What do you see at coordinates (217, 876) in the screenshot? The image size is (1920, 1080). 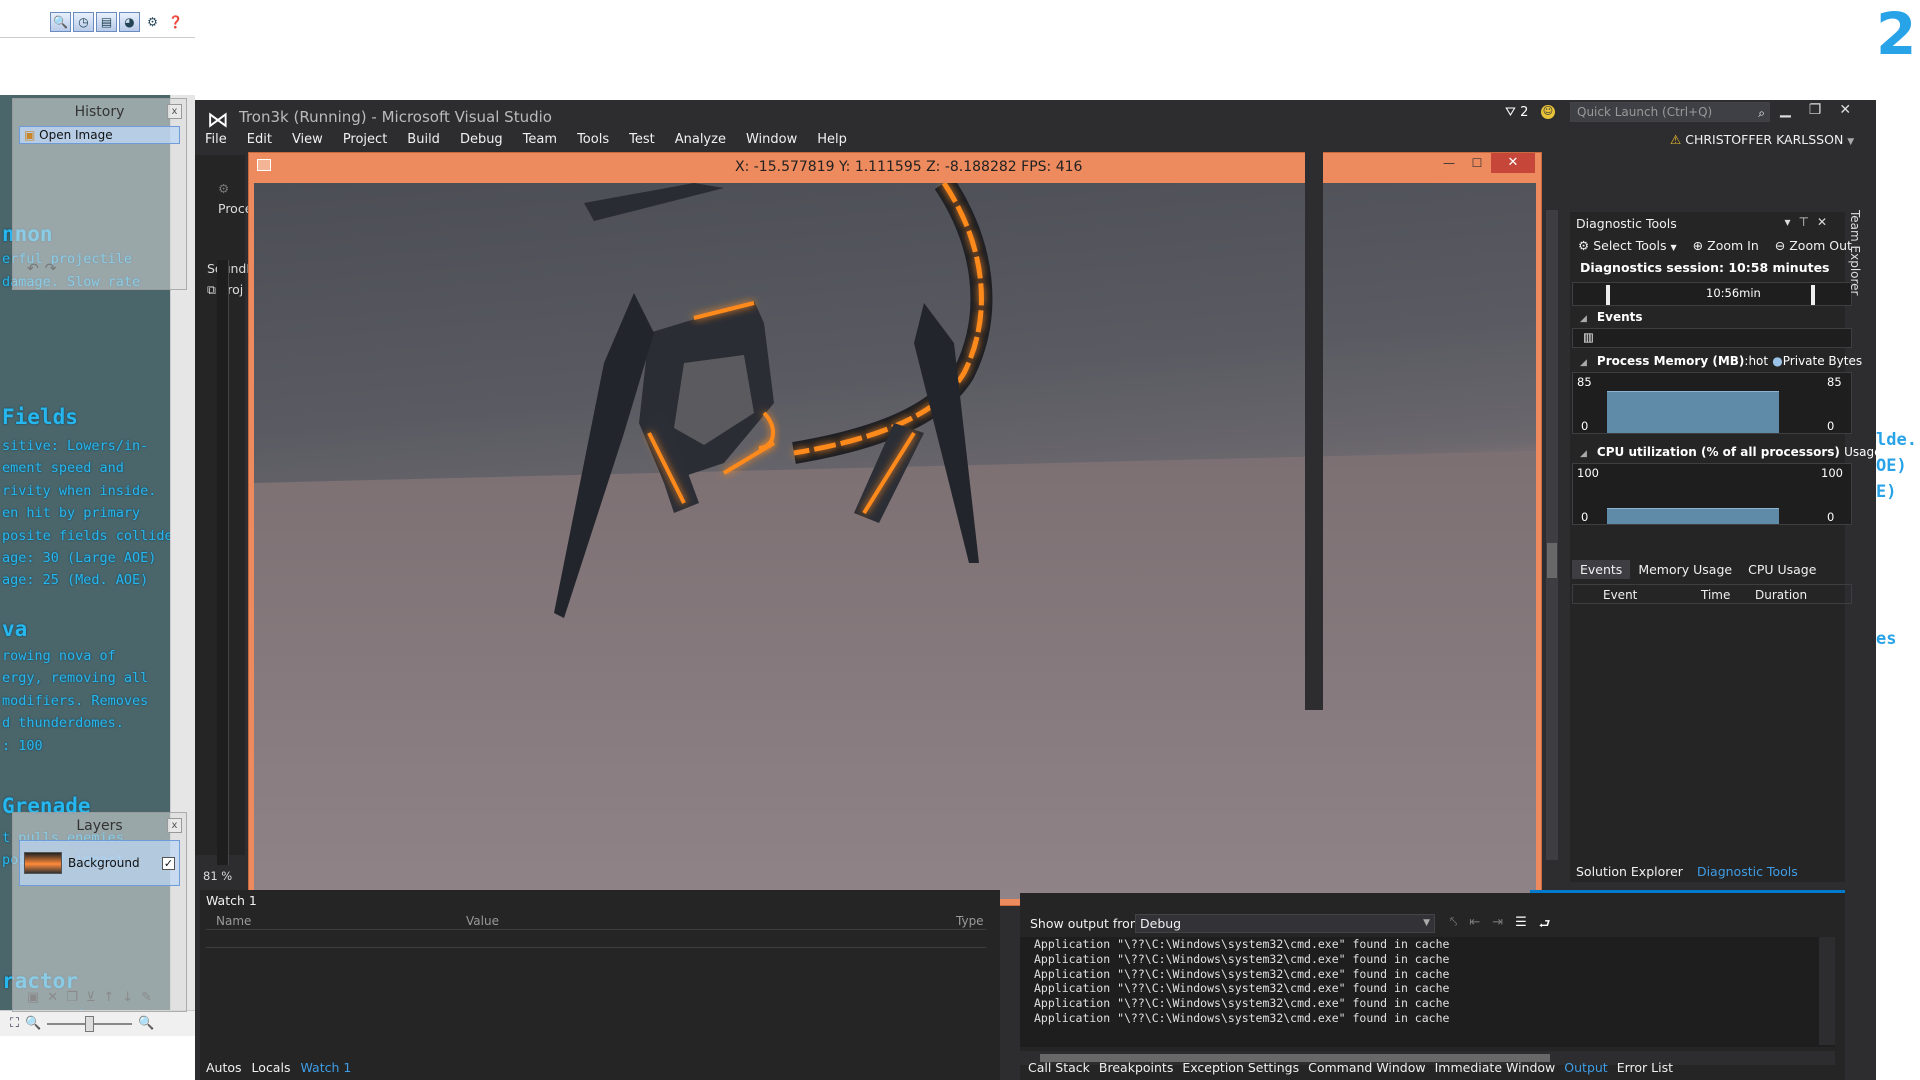 I see `editor-zoom: 81 %` at bounding box center [217, 876].